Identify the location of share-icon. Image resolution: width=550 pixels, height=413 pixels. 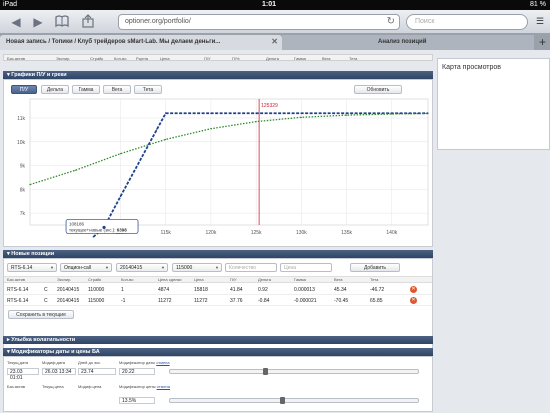
(88, 22).